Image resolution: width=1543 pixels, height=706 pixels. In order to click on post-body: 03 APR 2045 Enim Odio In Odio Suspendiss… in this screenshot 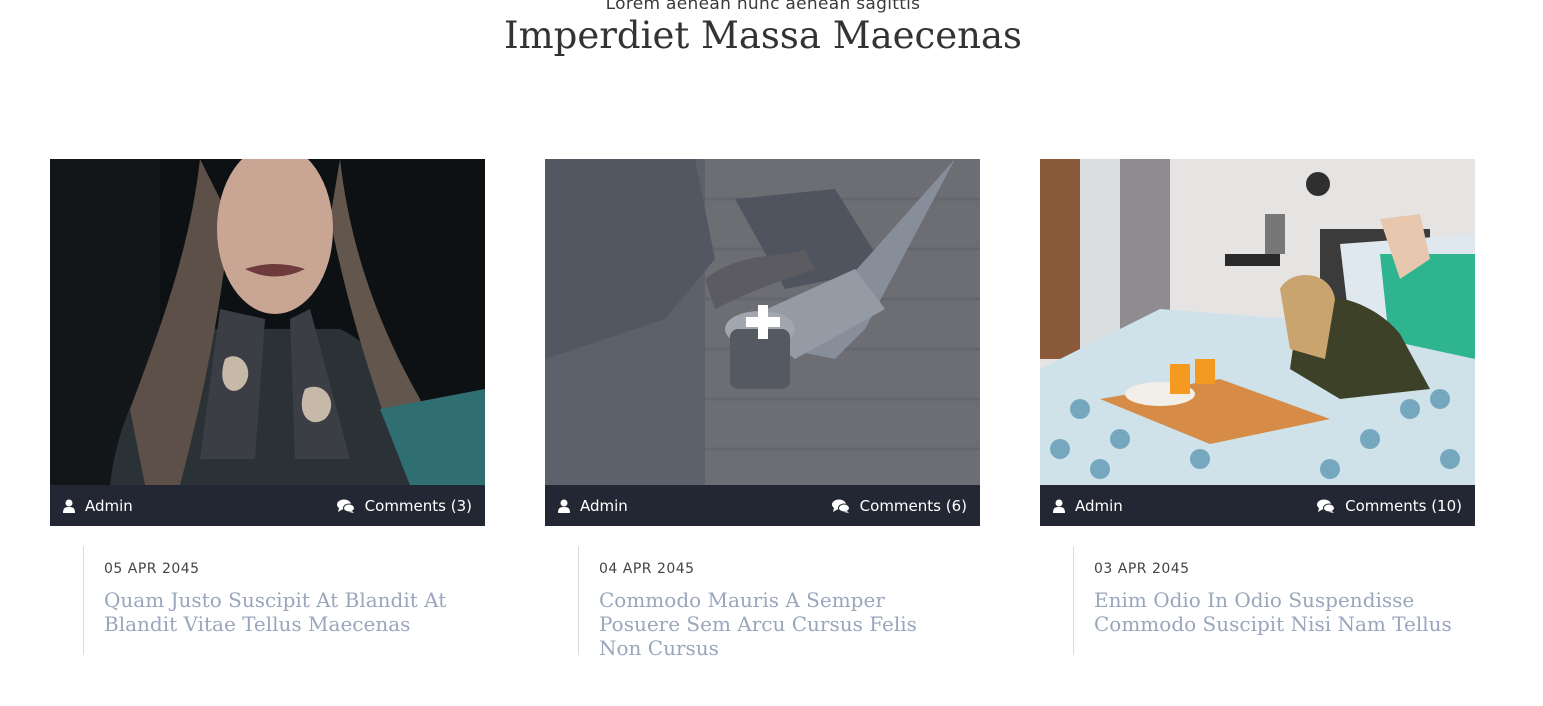, I will do `click(1274, 600)`.